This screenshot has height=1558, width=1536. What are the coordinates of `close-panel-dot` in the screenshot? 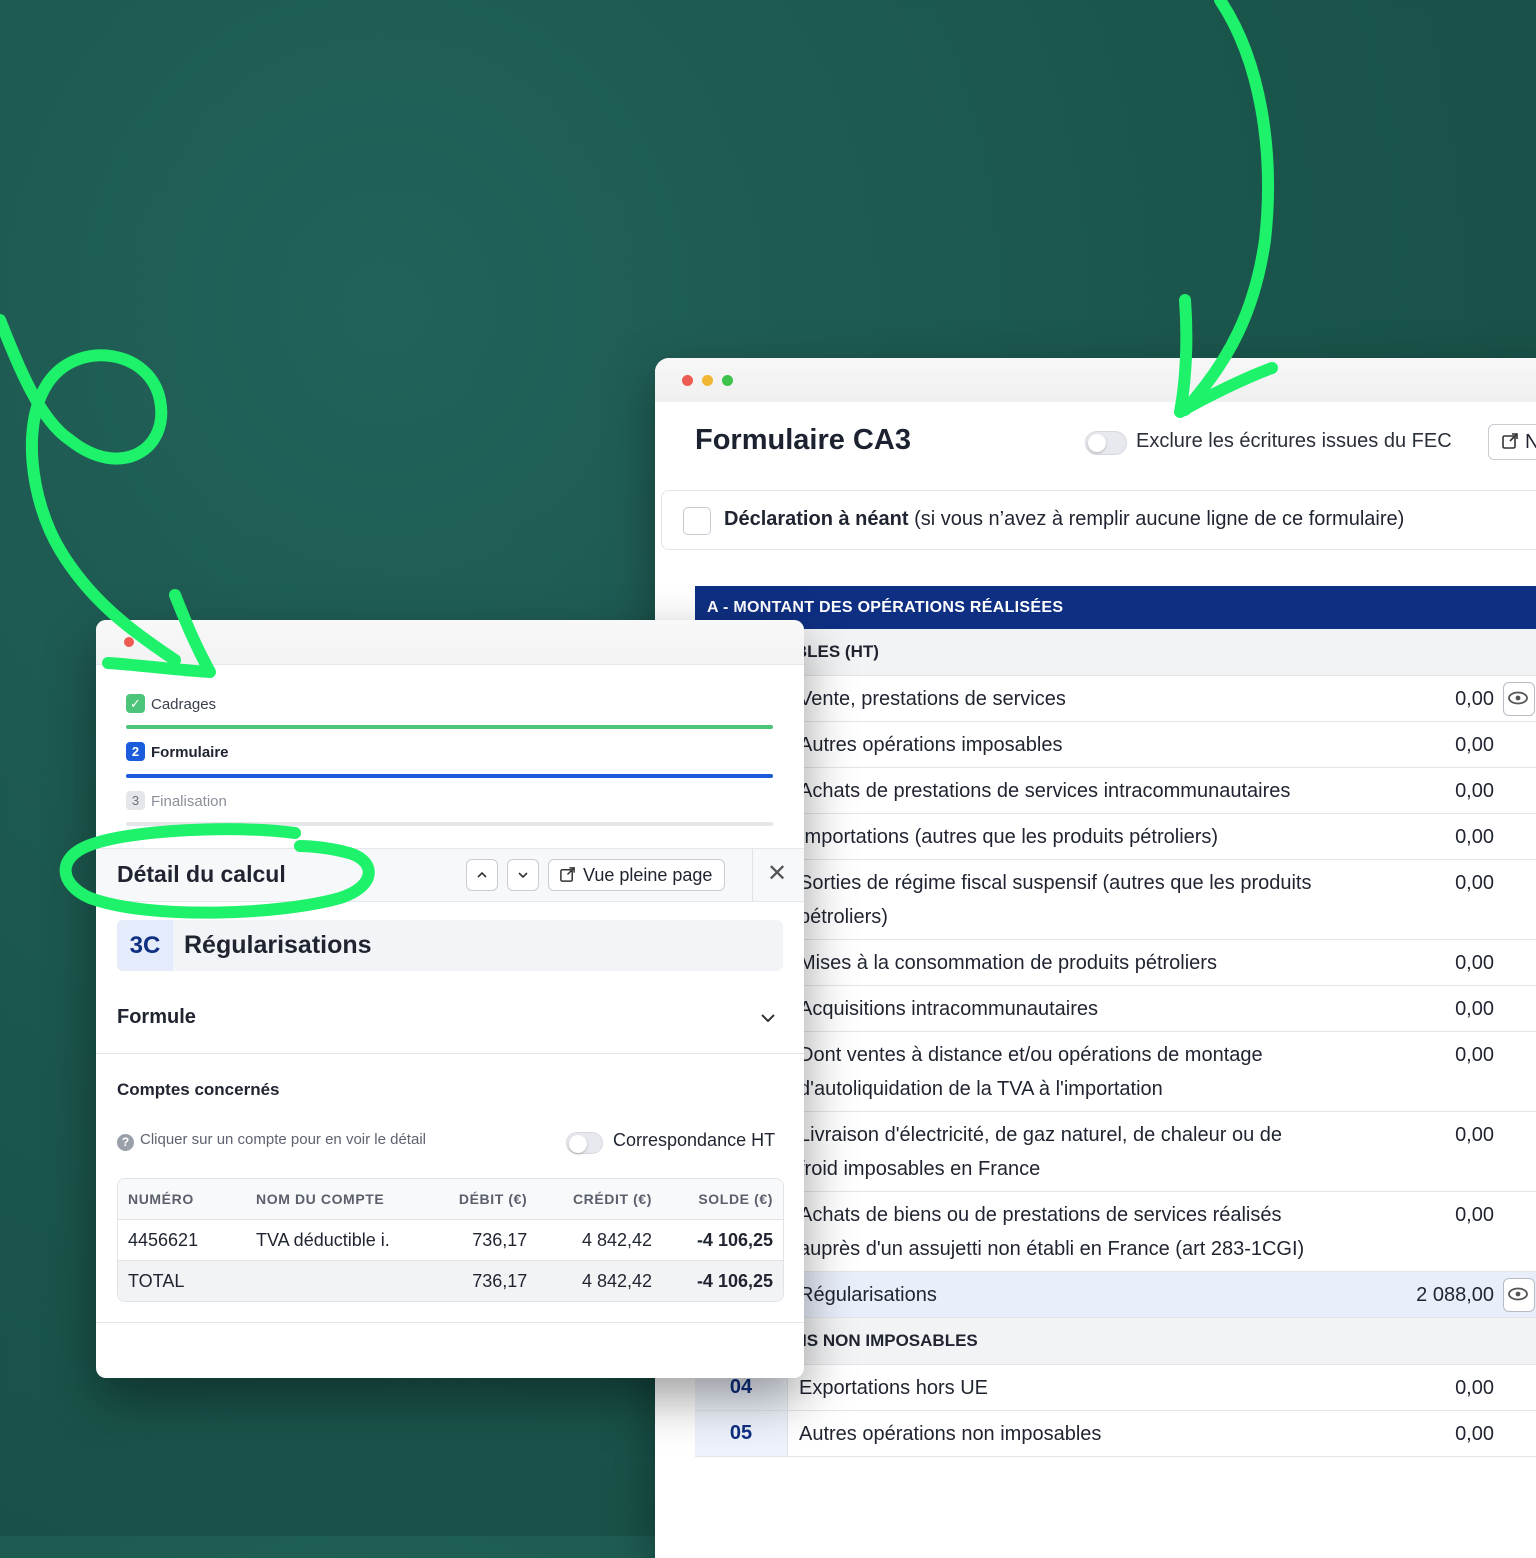 It's located at (129, 642).